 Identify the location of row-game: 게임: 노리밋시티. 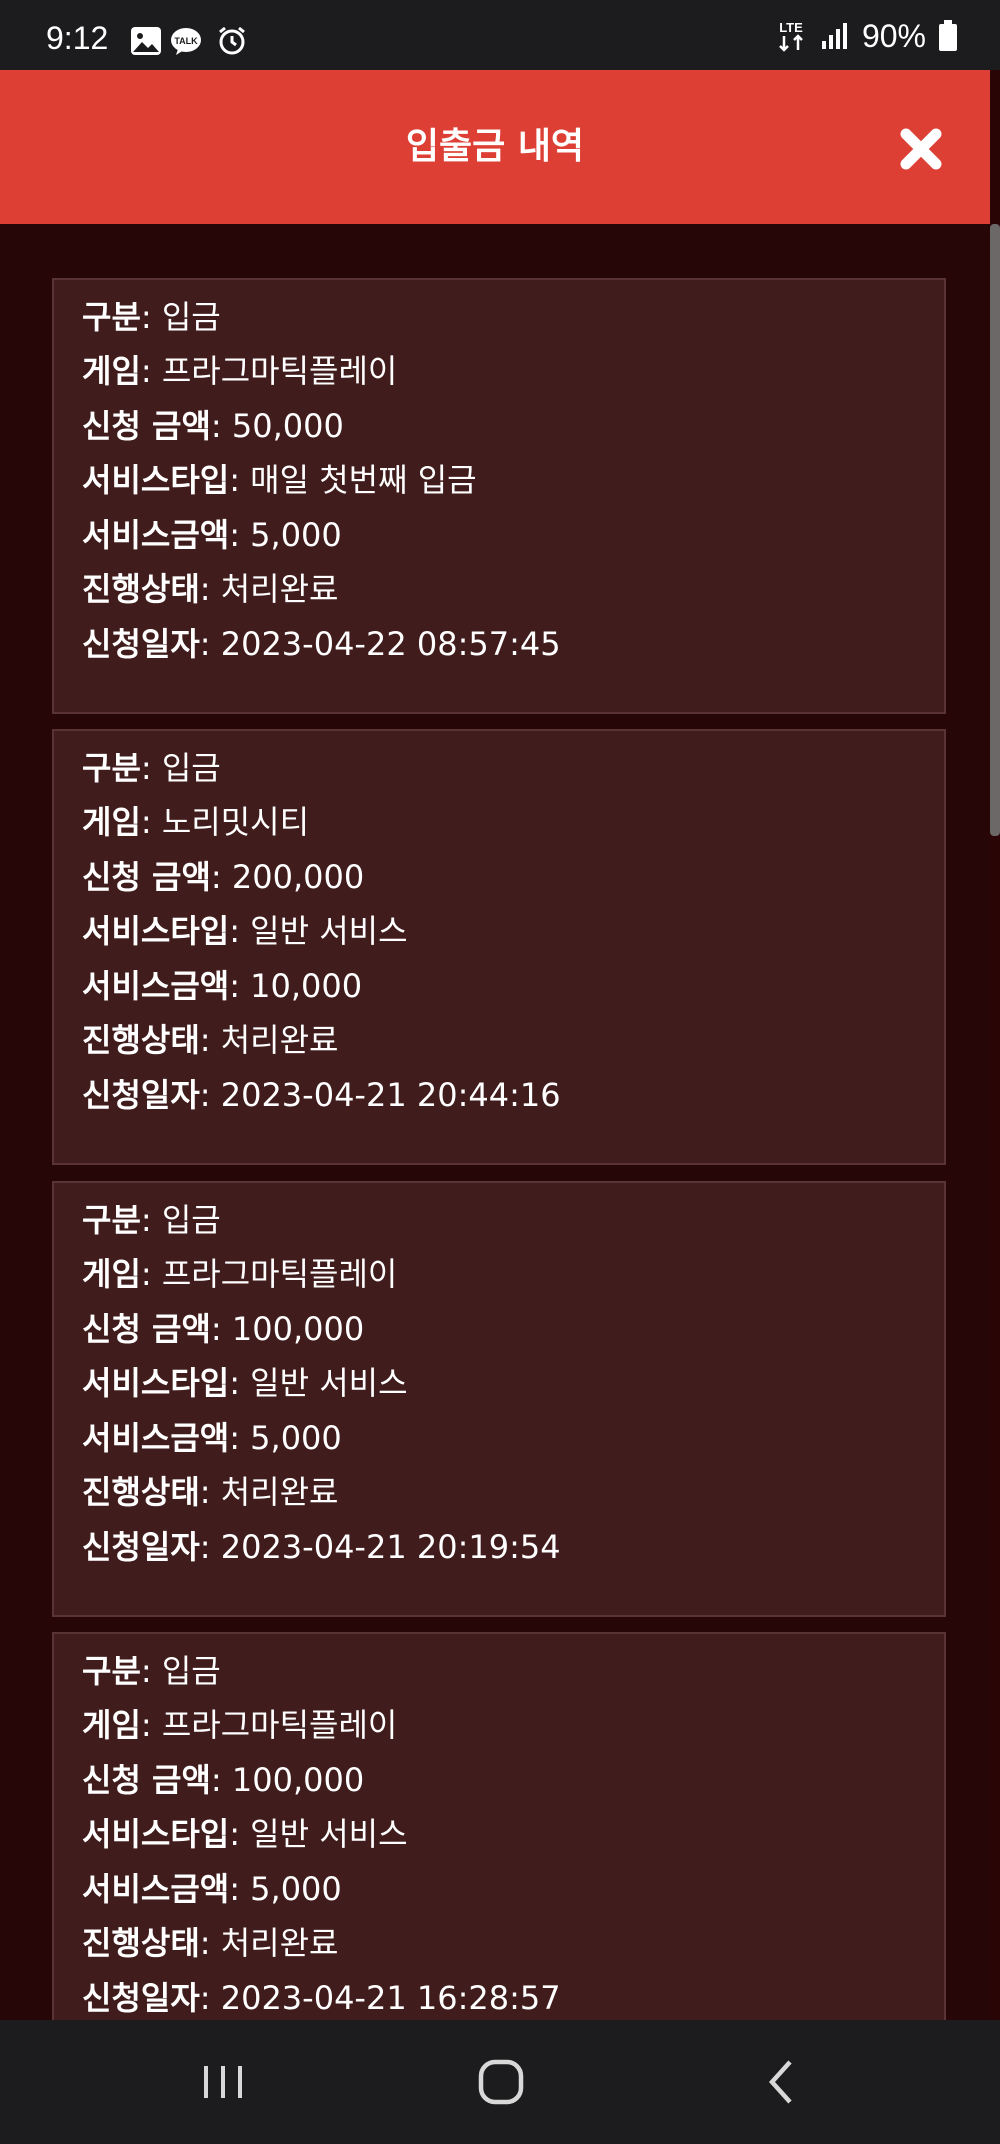
(195, 822).